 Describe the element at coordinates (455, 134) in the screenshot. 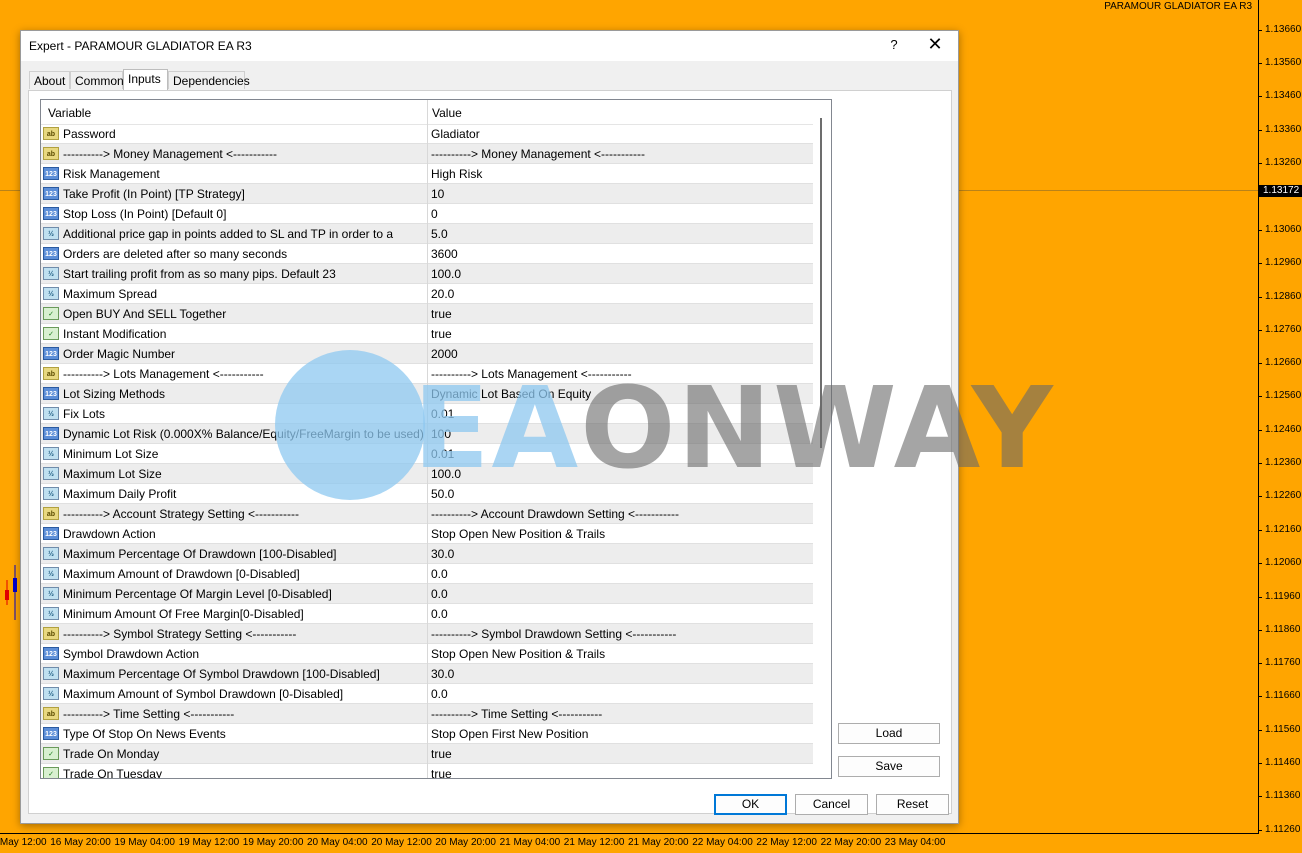

I see `value-cell: Gladiator` at that location.